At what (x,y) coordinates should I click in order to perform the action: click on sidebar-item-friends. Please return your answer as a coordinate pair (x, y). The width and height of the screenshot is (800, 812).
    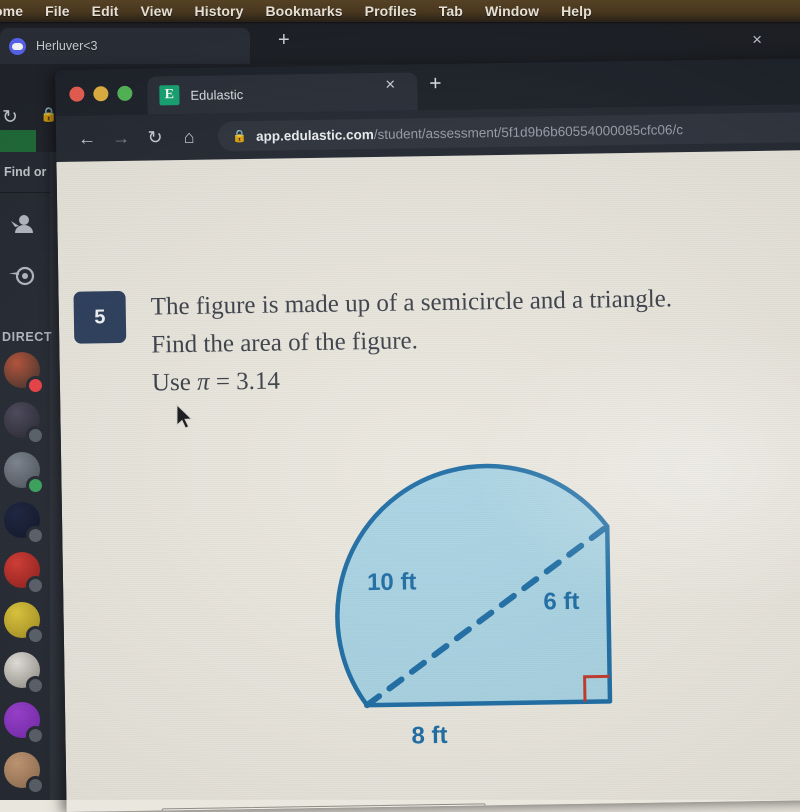
    Looking at the image, I should click on (25, 224).